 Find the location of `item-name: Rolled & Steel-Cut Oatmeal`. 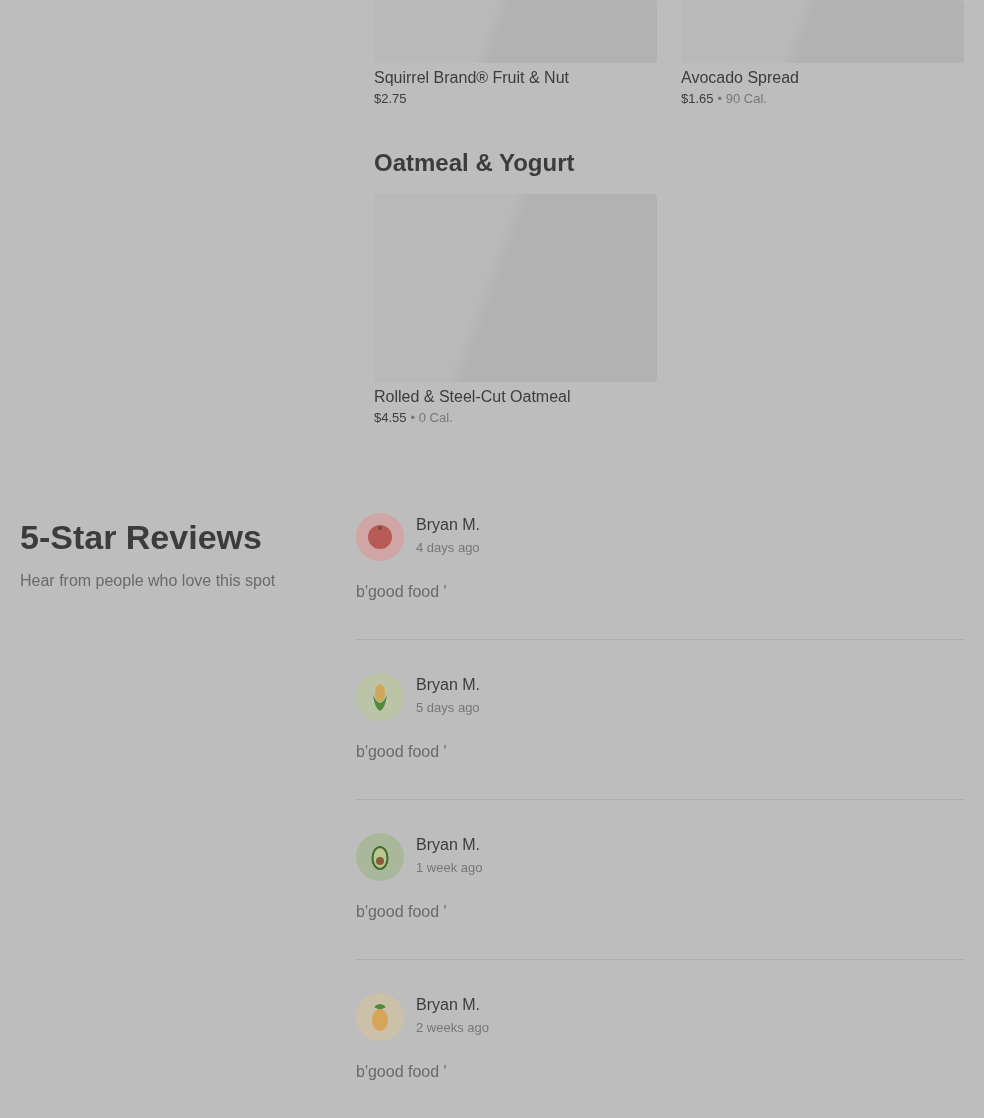

item-name: Rolled & Steel-Cut Oatmeal is located at coordinates (515, 397).